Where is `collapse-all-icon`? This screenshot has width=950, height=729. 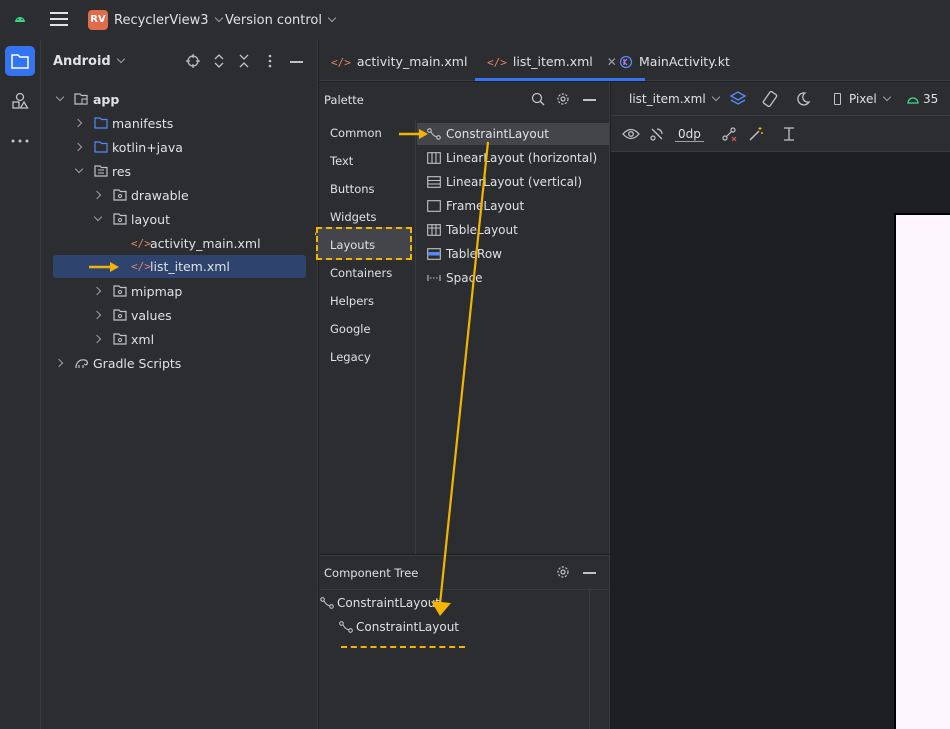
collapse-all-icon is located at coordinates (244, 61).